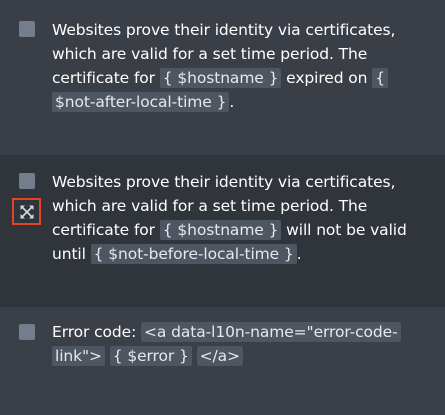 This screenshot has width=445, height=415. Describe the element at coordinates (97, 332) in the screenshot. I see `source-text: Error code:` at that location.